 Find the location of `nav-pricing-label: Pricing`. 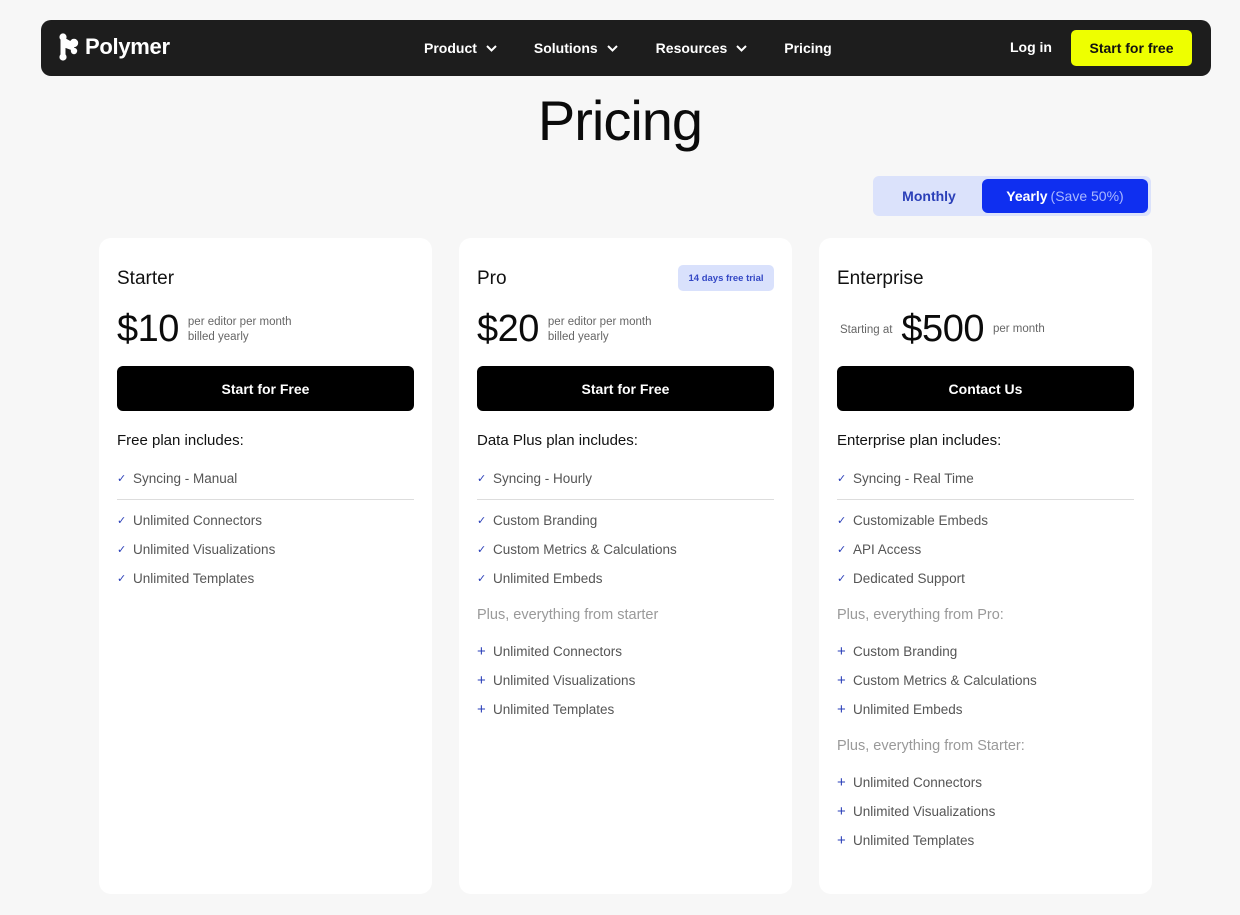

nav-pricing-label: Pricing is located at coordinates (808, 48).